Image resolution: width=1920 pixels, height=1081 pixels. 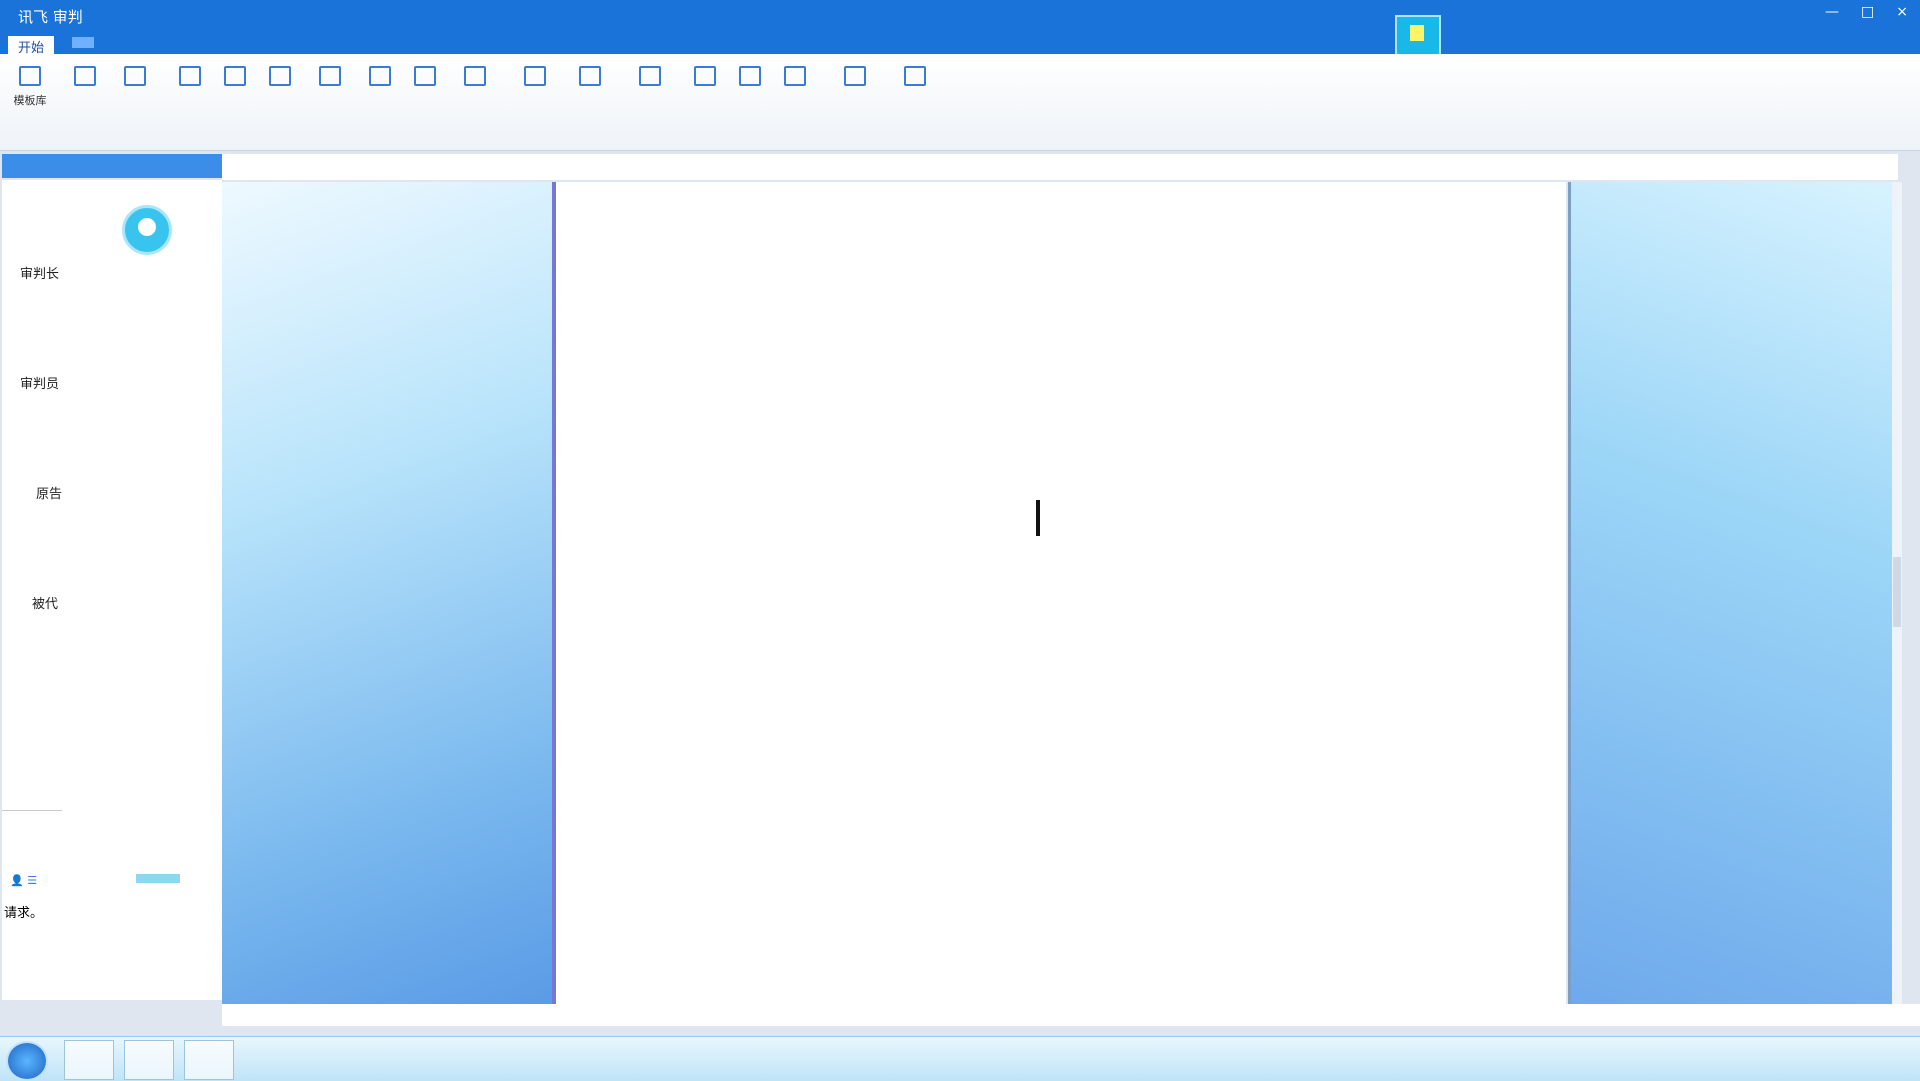 What do you see at coordinates (475, 76) in the screenshot?
I see `eye-icon` at bounding box center [475, 76].